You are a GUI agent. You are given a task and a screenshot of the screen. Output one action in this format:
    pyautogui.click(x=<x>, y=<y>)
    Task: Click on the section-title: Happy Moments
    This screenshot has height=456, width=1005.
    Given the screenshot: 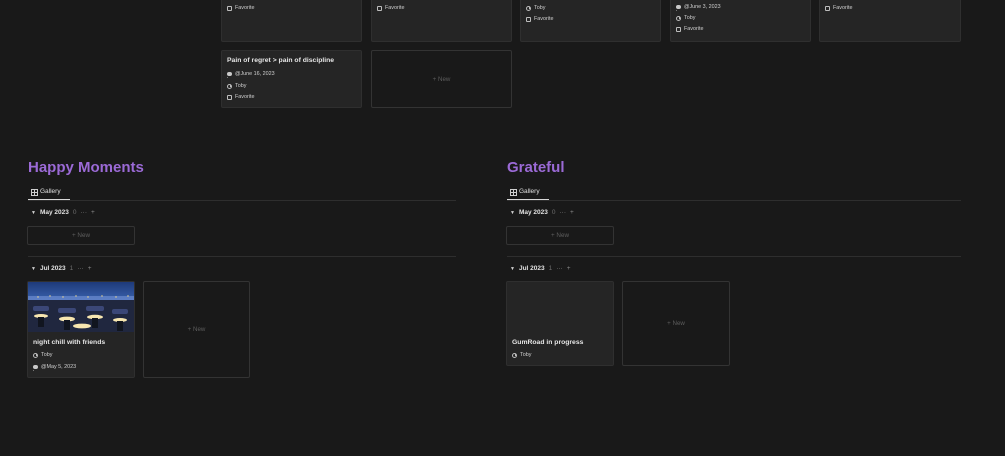 What is the action you would take?
    pyautogui.click(x=86, y=167)
    